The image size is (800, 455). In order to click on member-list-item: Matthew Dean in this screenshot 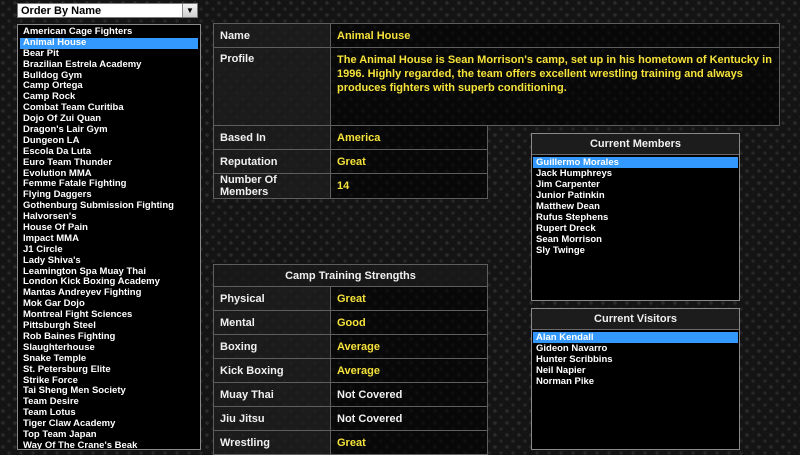, I will do `click(635, 206)`.